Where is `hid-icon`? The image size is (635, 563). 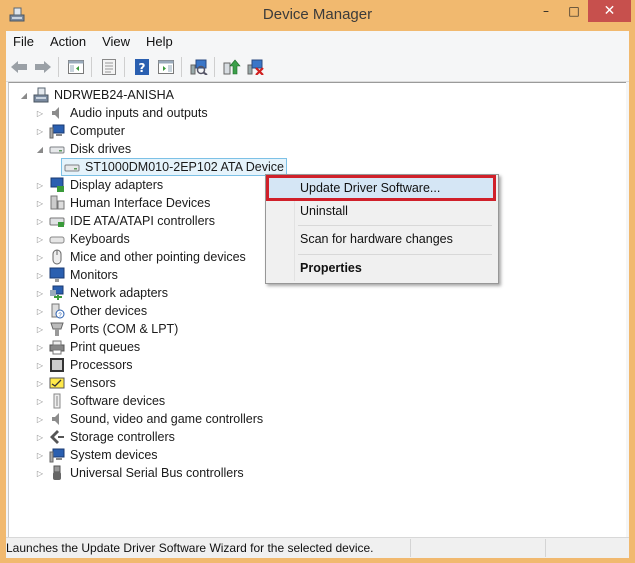 hid-icon is located at coordinates (57, 202).